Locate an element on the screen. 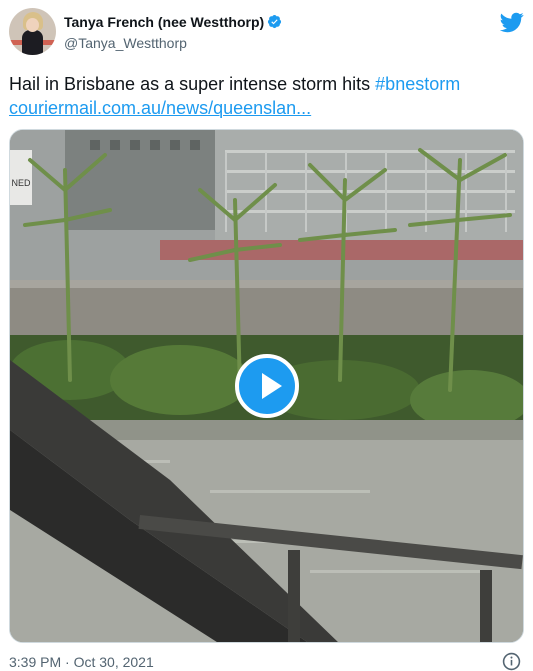 The height and width of the screenshot is (671, 533). display-name: Tanya French (nee Westthorp) is located at coordinates (164, 22).